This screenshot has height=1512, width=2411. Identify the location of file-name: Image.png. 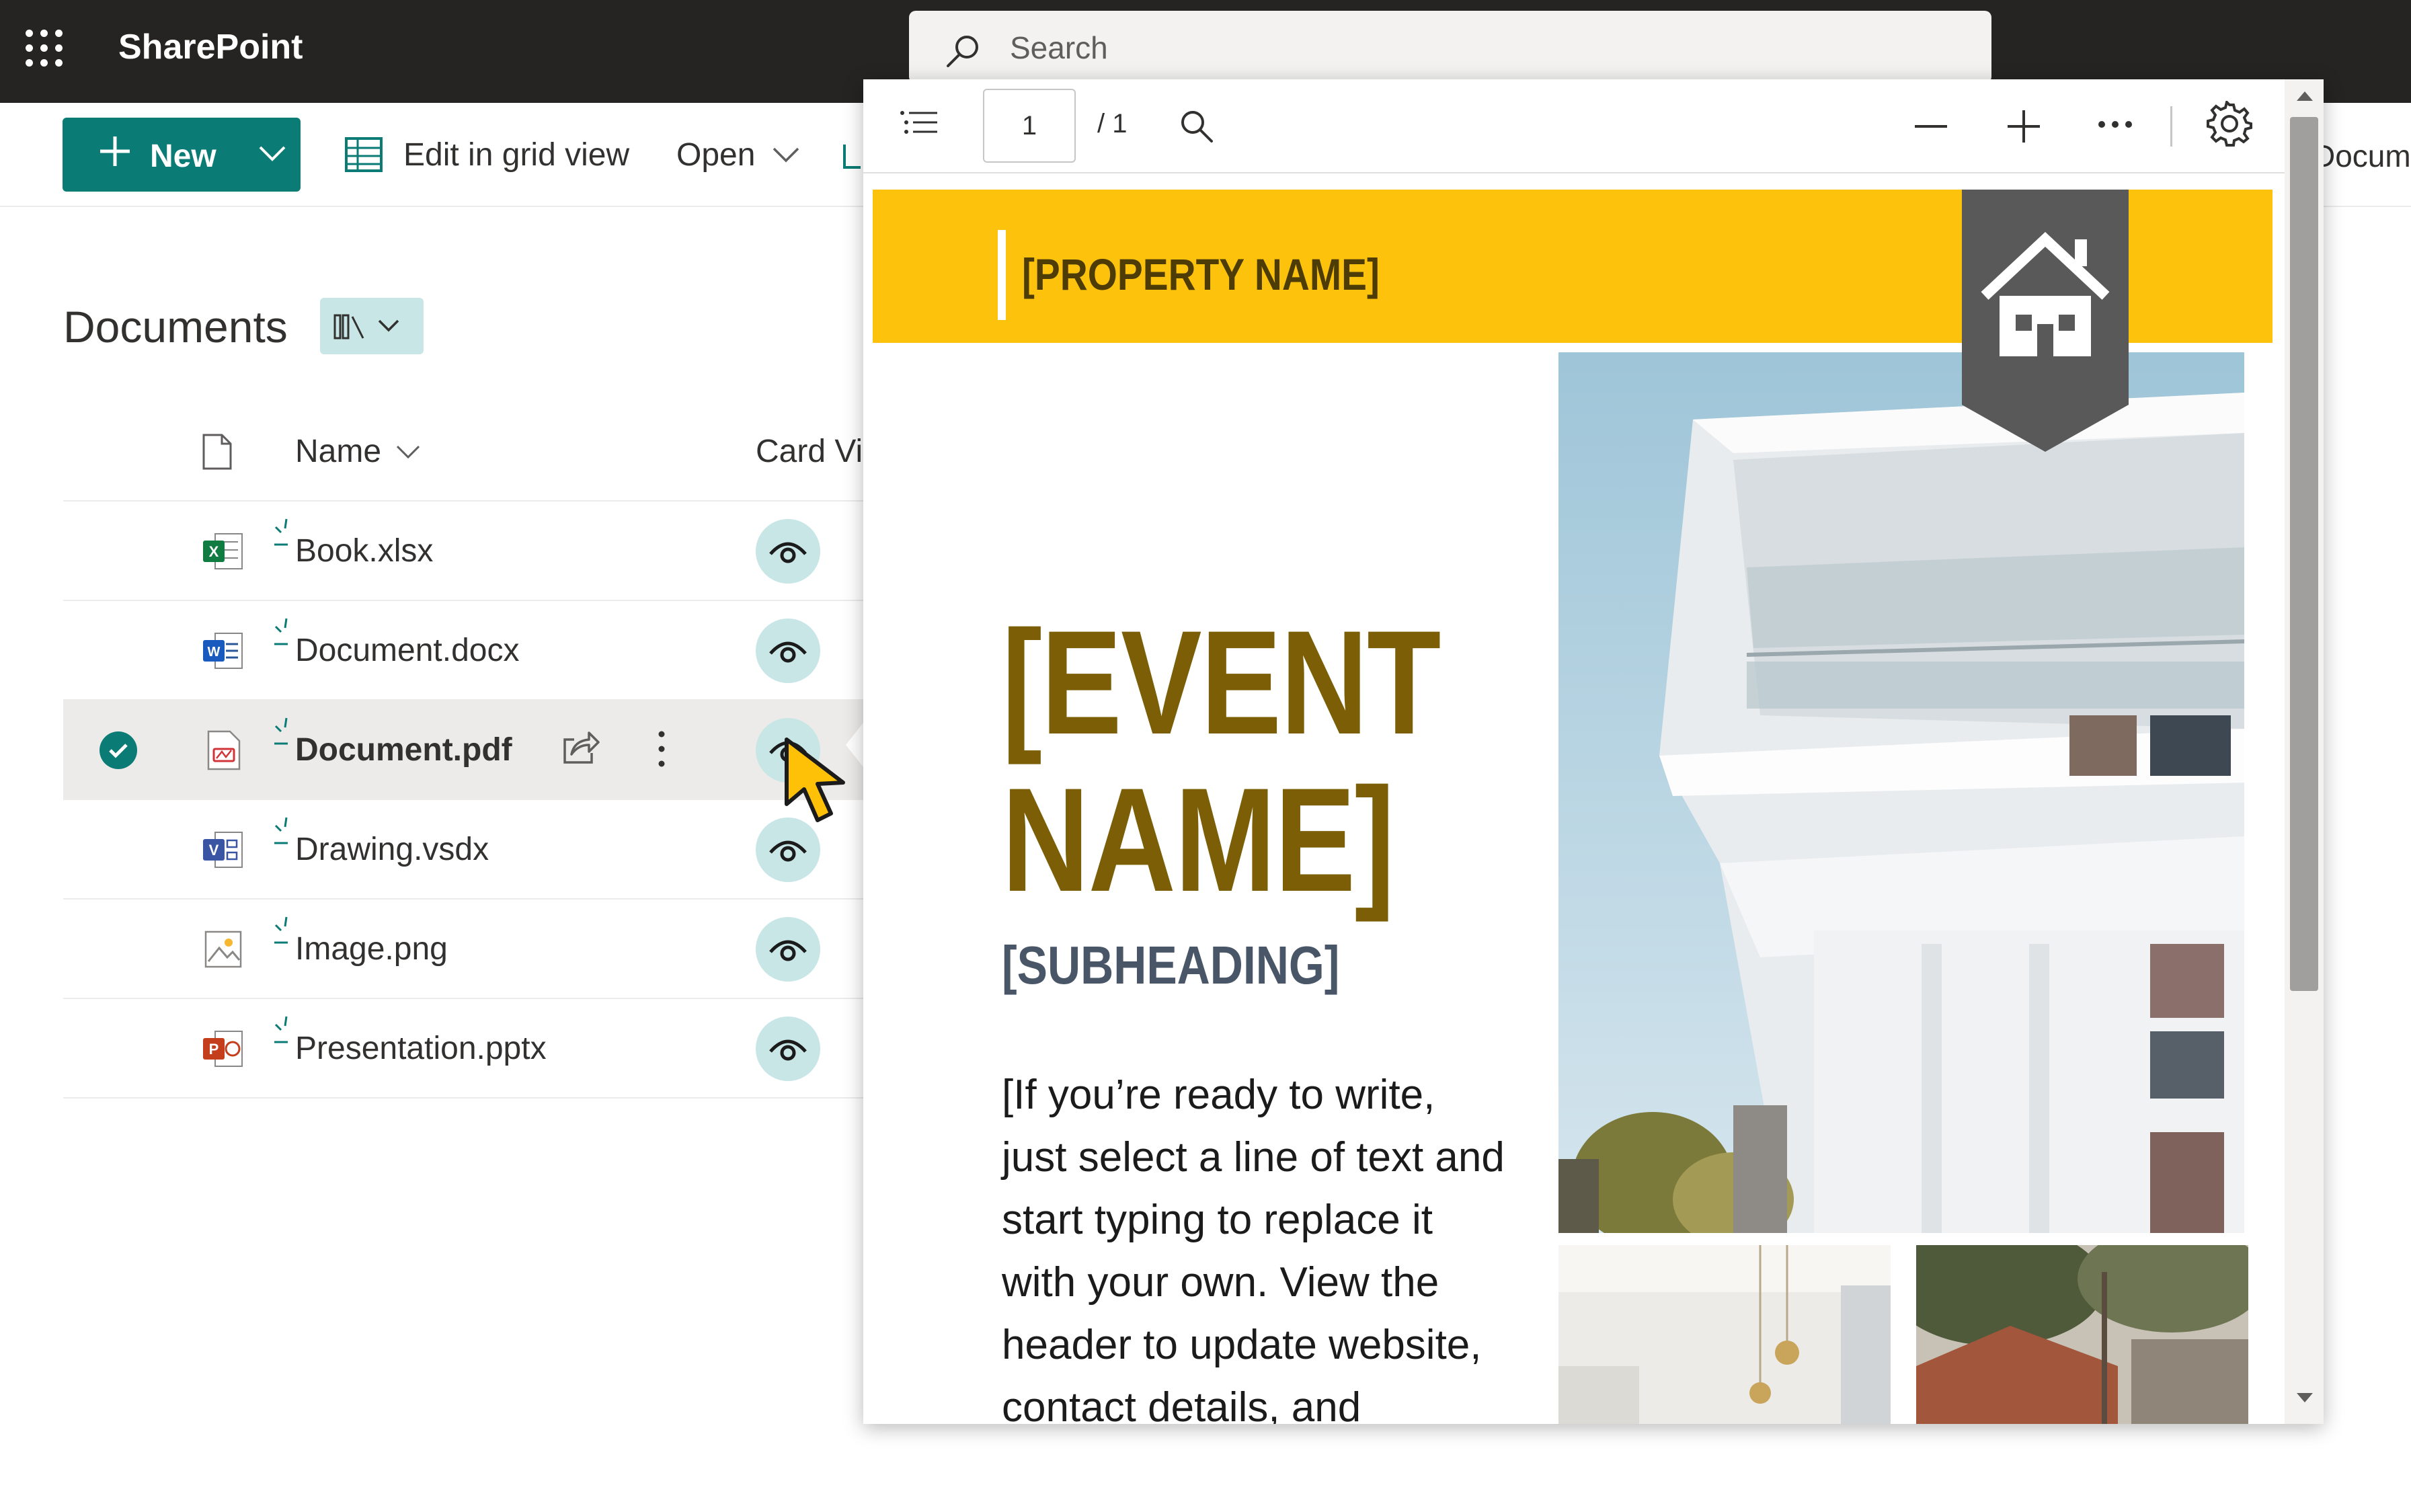
(371, 948).